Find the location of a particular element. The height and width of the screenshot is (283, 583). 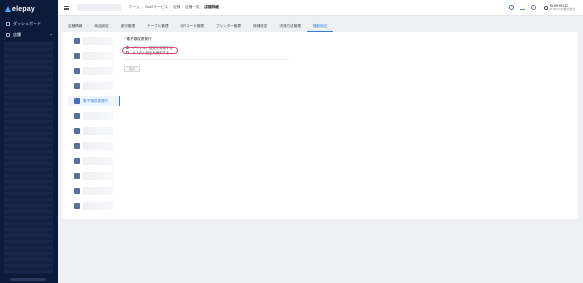

feature-menu-label: 電子領収書発行 is located at coordinates (96, 100).